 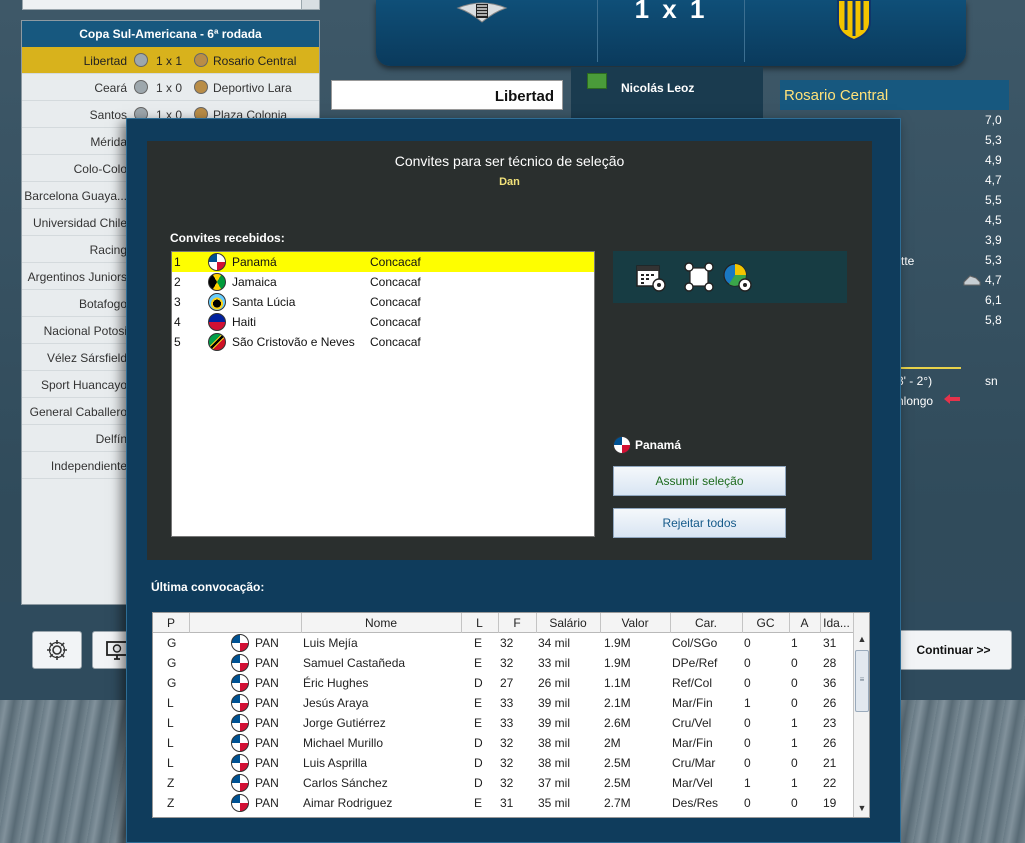 What do you see at coordinates (171, 623) in the screenshot?
I see `column-header: P` at bounding box center [171, 623].